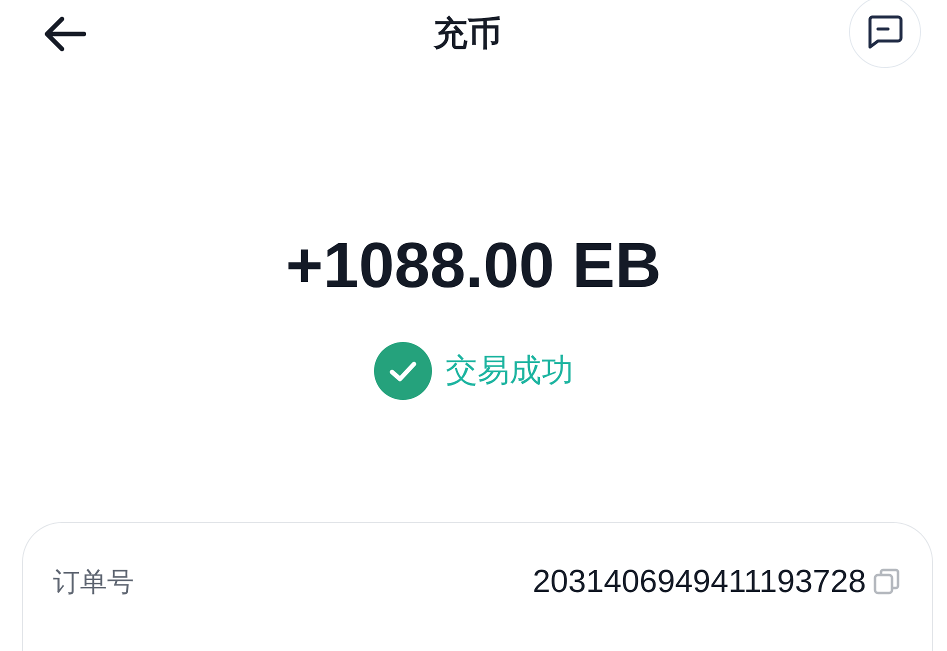  Describe the element at coordinates (93, 583) in the screenshot. I see `detail-label: 订单号` at that location.